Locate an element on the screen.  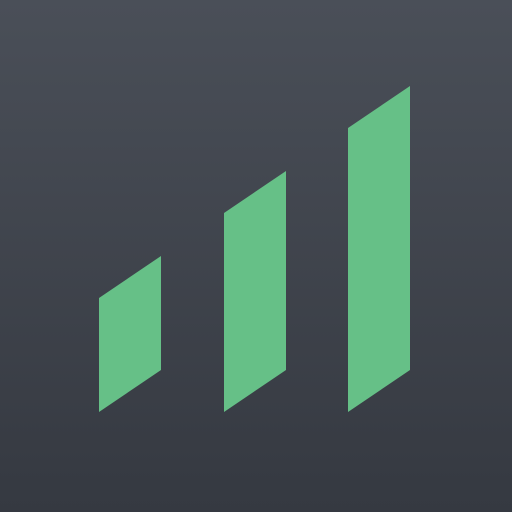
bar-small is located at coordinates (130, 334).